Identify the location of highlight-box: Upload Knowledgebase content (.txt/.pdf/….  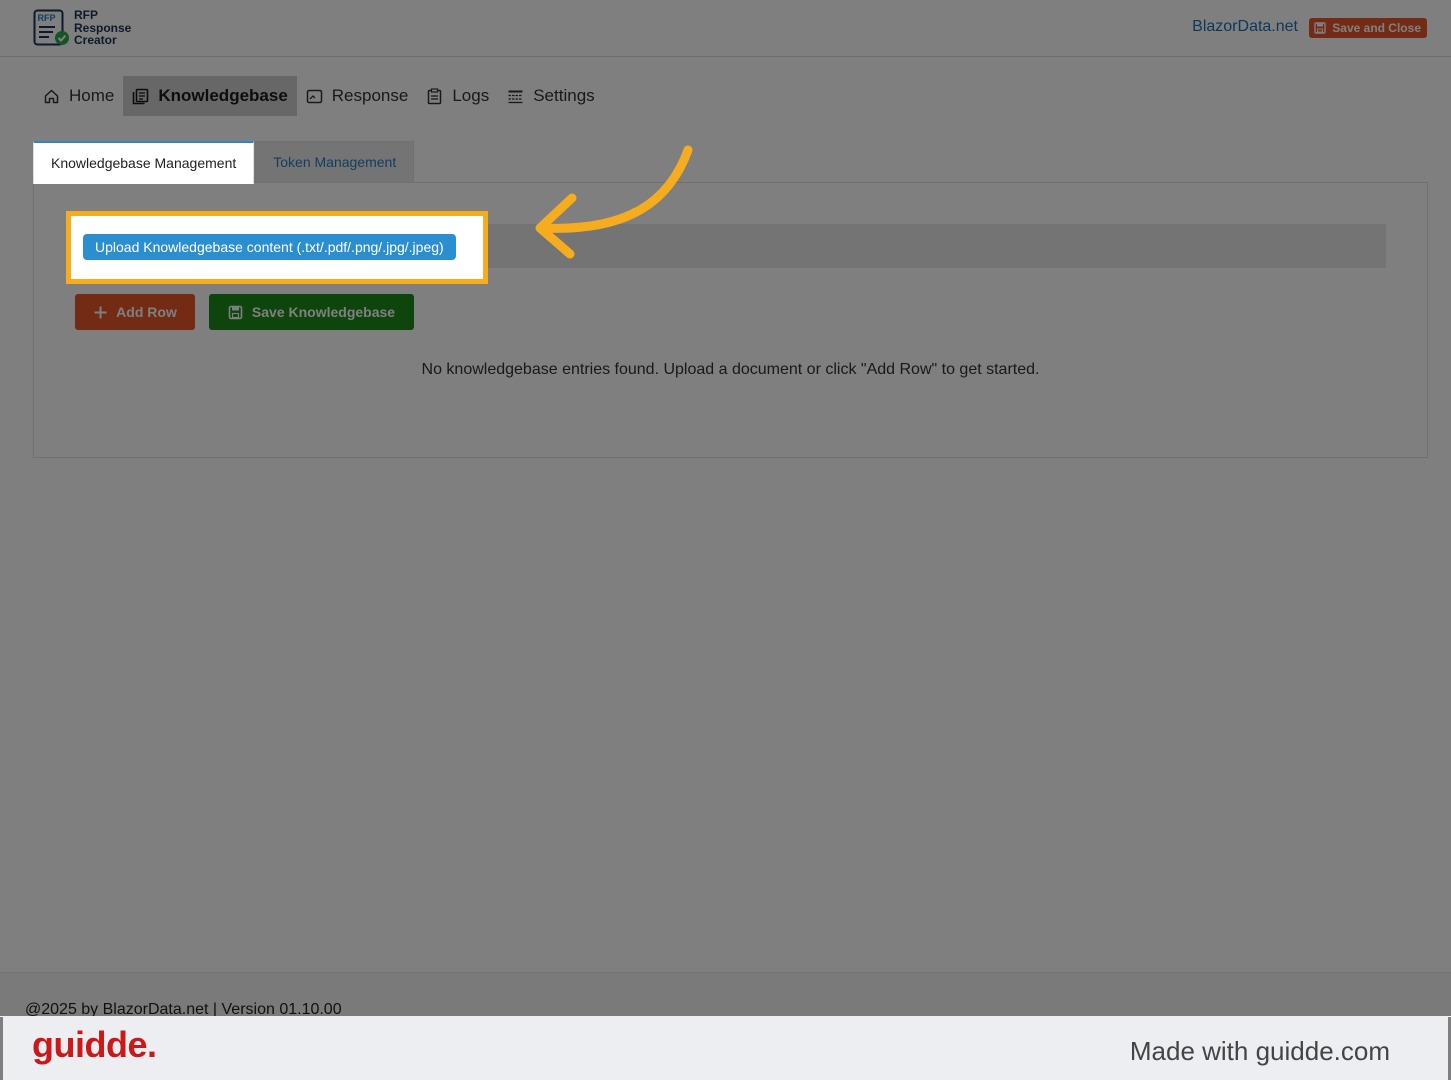
(277, 247).